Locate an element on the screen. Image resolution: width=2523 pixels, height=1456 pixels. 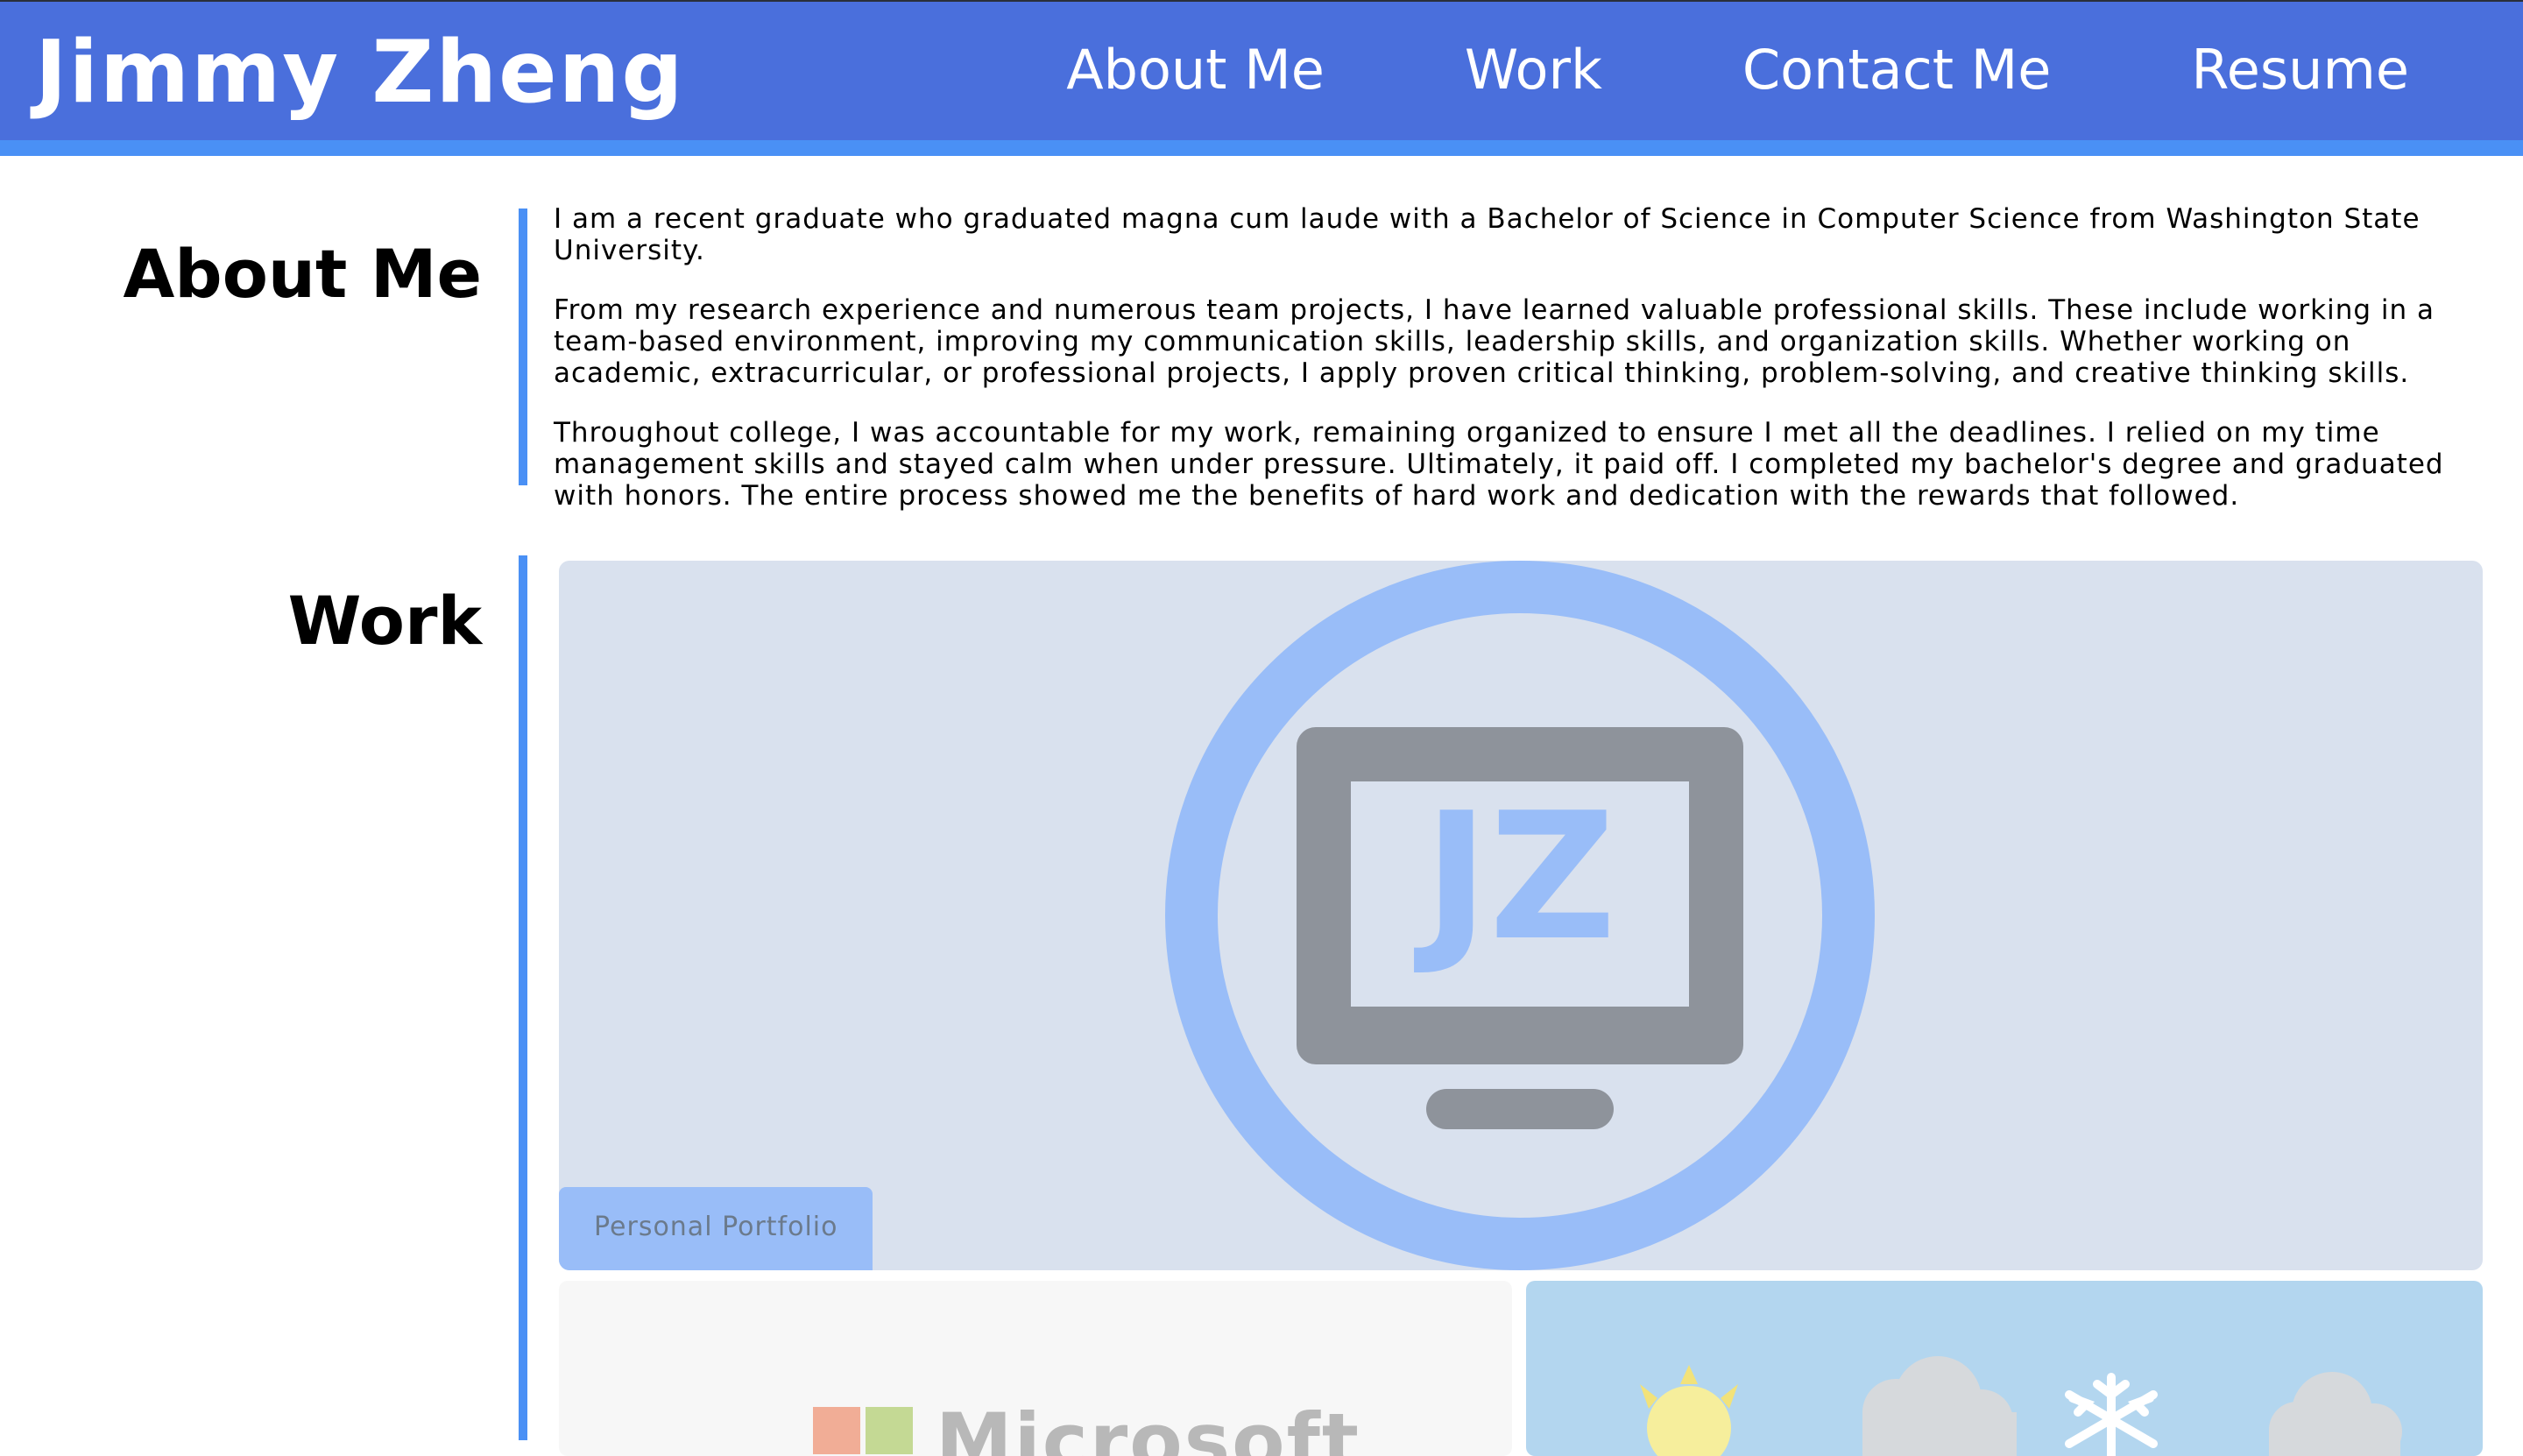
portfolio-label: Personal Portfolio is located at coordinates (716, 1228).